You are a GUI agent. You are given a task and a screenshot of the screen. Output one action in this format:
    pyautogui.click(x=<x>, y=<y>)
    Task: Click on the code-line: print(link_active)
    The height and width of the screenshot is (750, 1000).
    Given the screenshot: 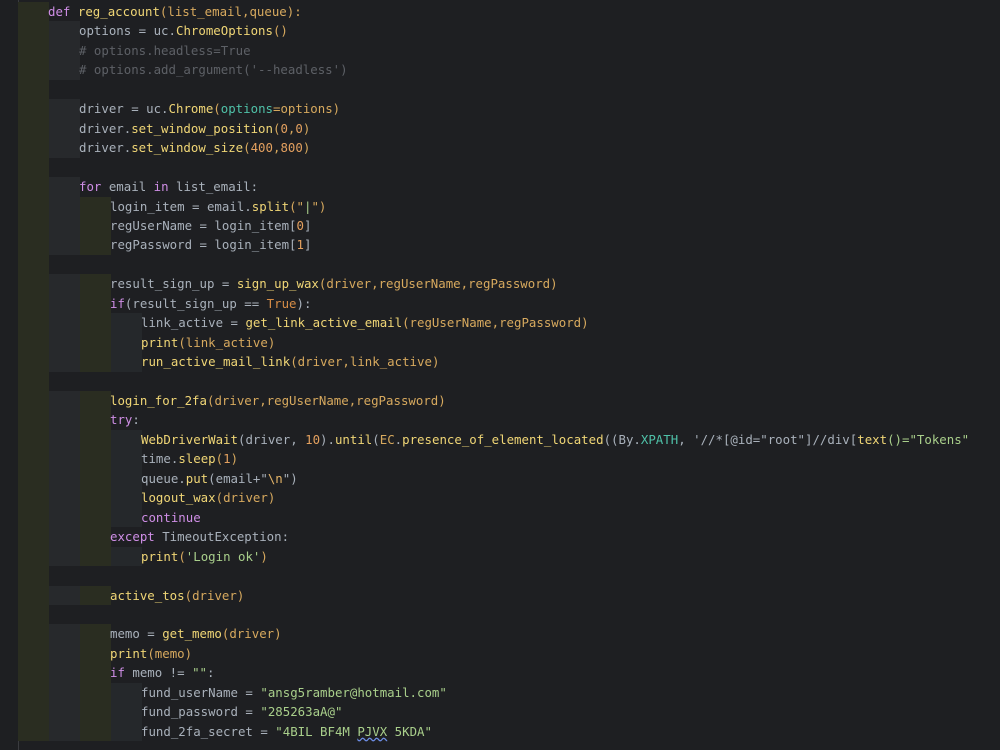 What is the action you would take?
    pyautogui.click(x=500, y=342)
    